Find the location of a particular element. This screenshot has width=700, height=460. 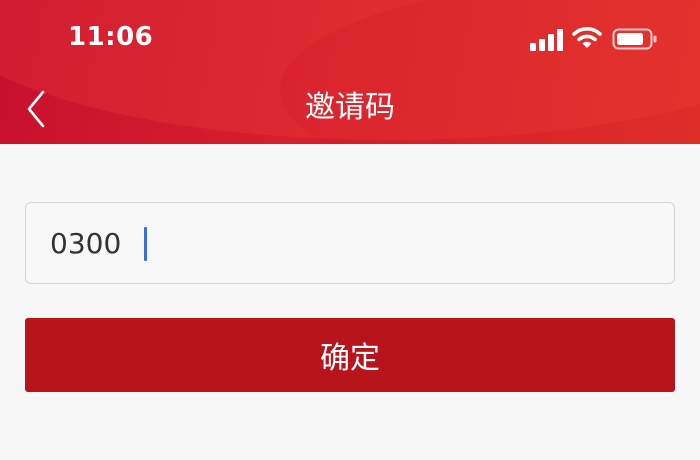

nav-bar: 邀请码 is located at coordinates (350, 110).